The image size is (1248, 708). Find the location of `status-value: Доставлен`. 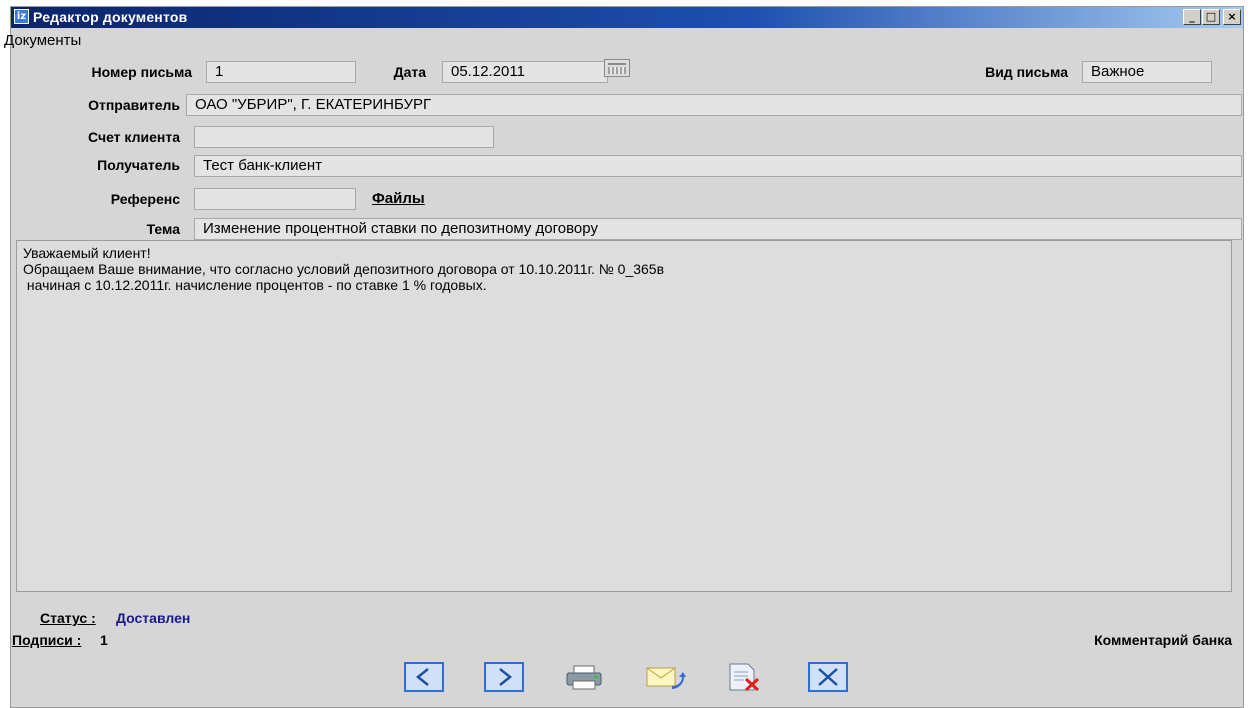

status-value: Доставлен is located at coordinates (153, 618).